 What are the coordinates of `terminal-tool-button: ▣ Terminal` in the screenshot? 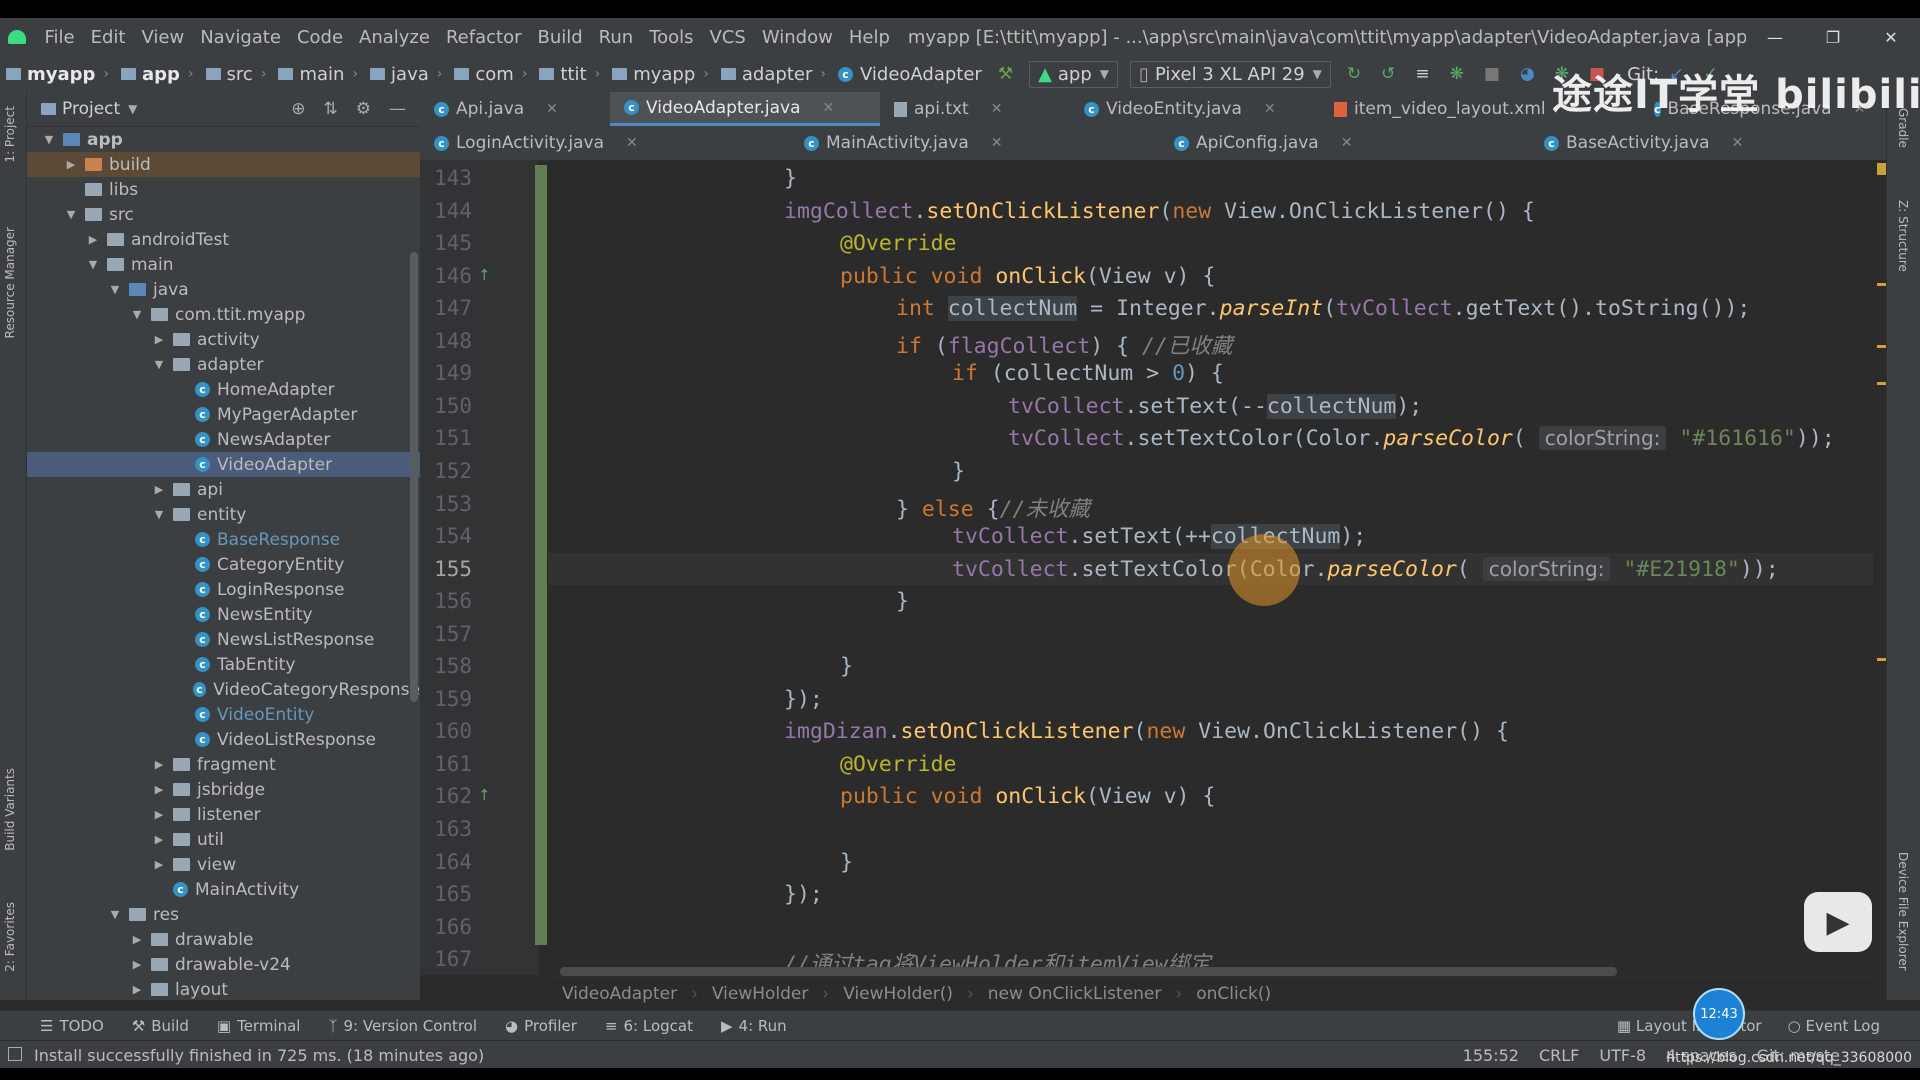 It's located at (259, 1026).